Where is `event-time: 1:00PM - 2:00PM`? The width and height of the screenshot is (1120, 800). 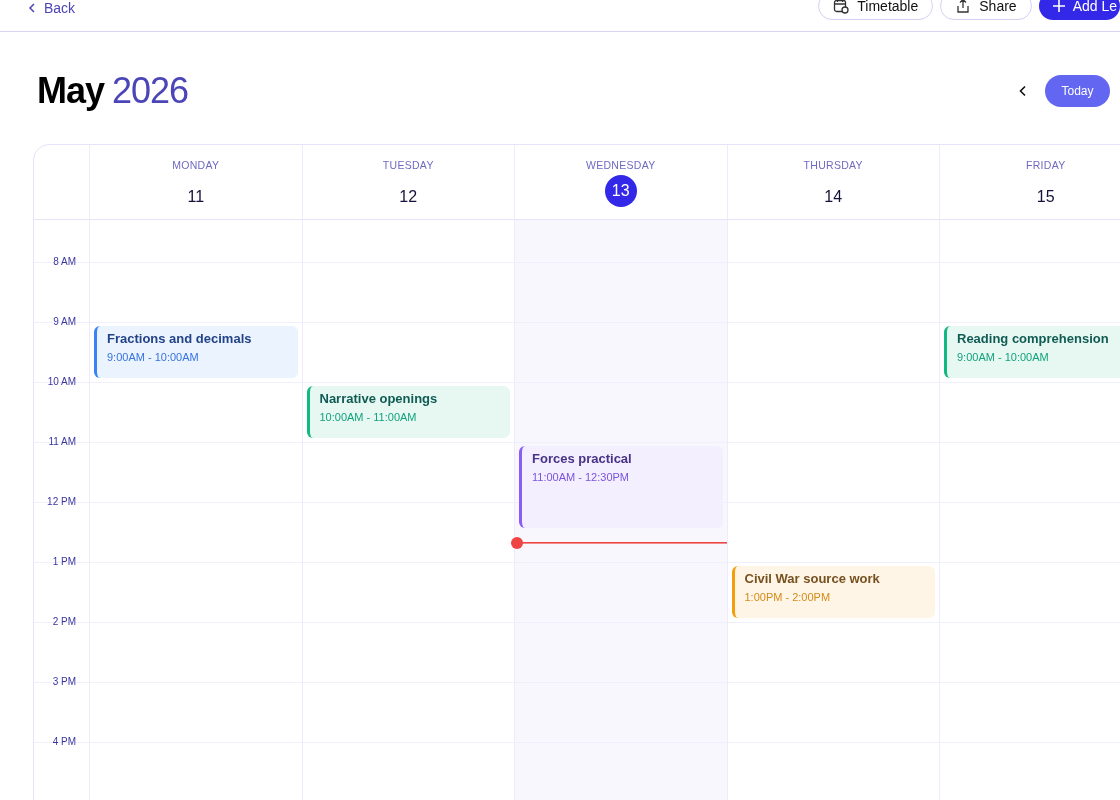
event-time: 1:00PM - 2:00PM is located at coordinates (788, 597).